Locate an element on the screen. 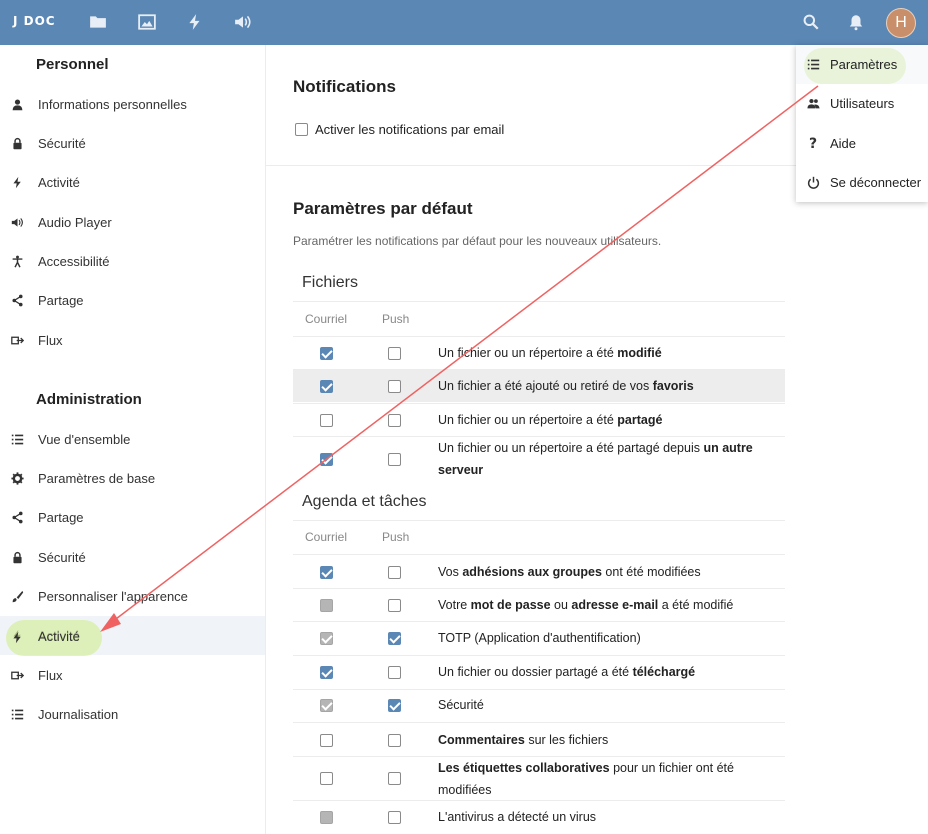 The width and height of the screenshot is (928, 834). menu-item-label: Utilisateurs is located at coordinates (862, 103).